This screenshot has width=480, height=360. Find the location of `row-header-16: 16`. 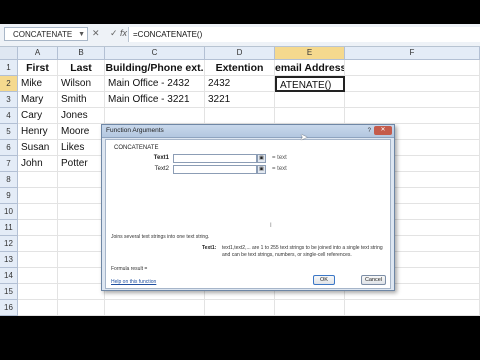

row-header-16: 16 is located at coordinates (9, 308).